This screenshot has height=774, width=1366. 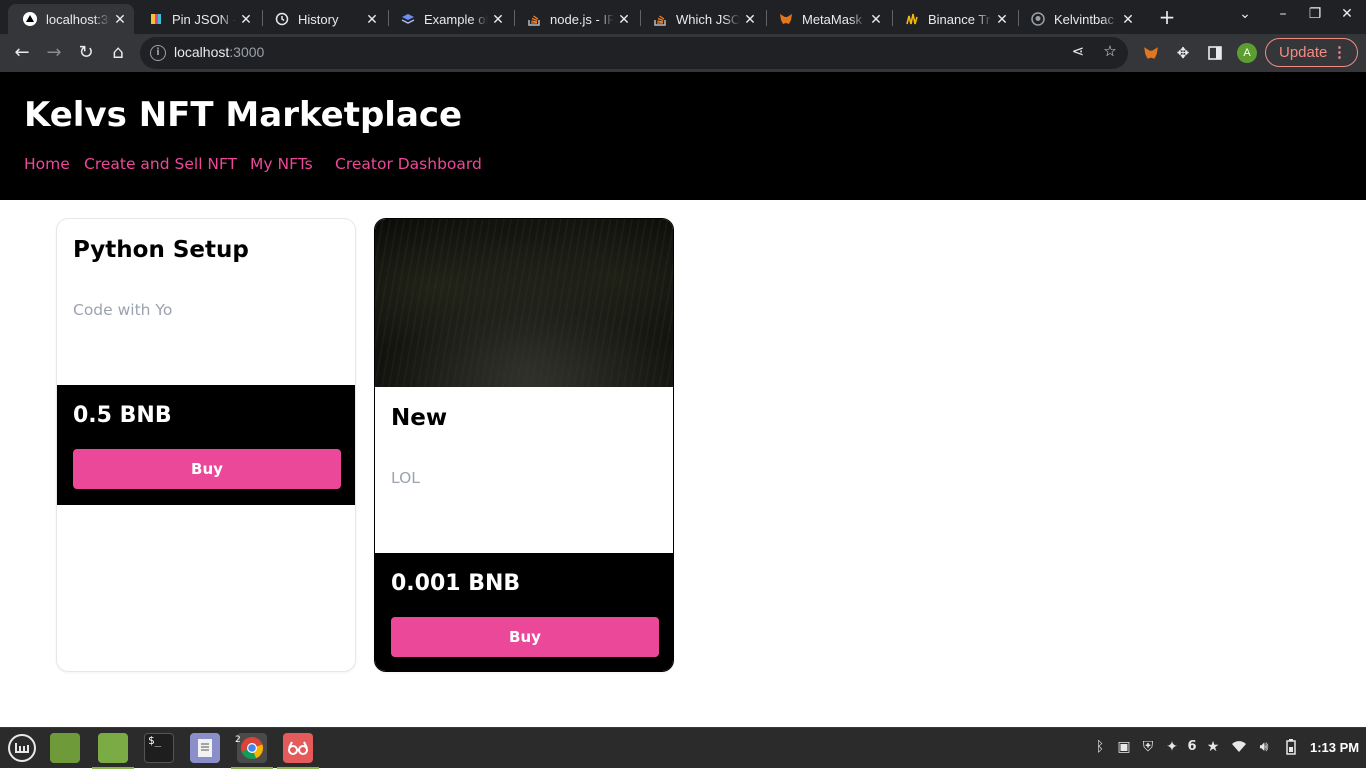 What do you see at coordinates (1215, 53) in the screenshot?
I see `side-panel-icon` at bounding box center [1215, 53].